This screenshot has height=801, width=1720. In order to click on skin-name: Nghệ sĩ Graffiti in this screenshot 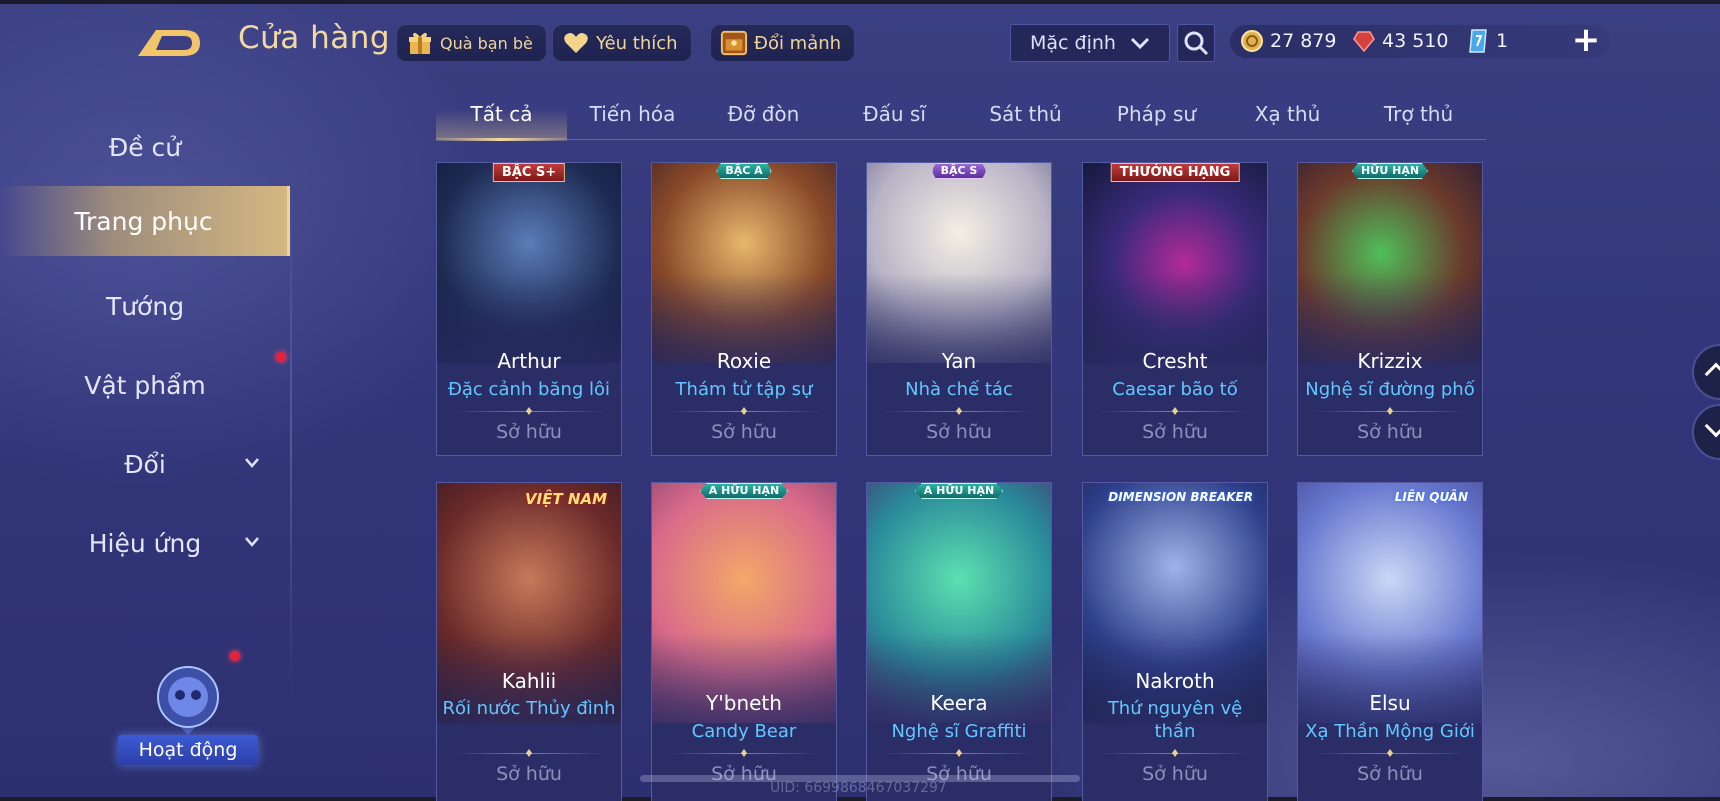, I will do `click(959, 731)`.